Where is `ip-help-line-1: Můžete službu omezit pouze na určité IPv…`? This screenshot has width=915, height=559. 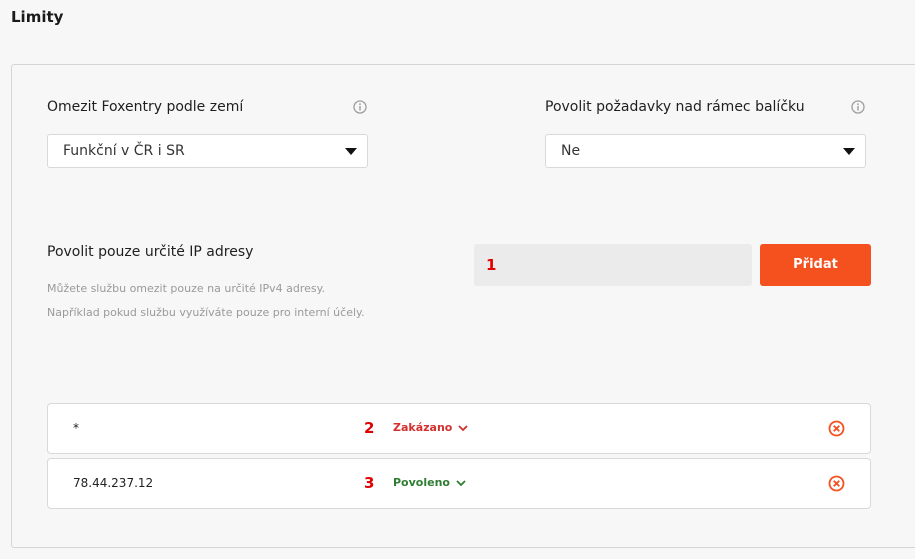 ip-help-line-1: Můžete službu omezit pouze na určité IPv… is located at coordinates (186, 288).